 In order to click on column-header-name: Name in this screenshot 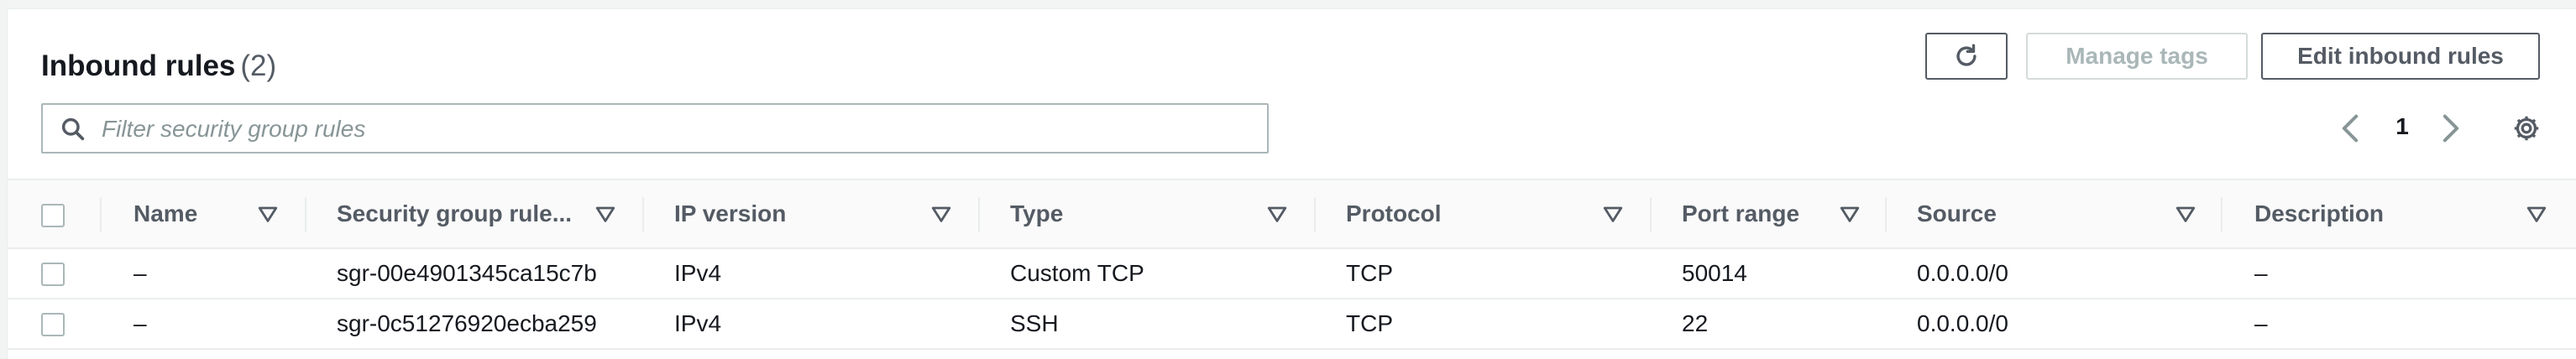, I will do `click(166, 213)`.